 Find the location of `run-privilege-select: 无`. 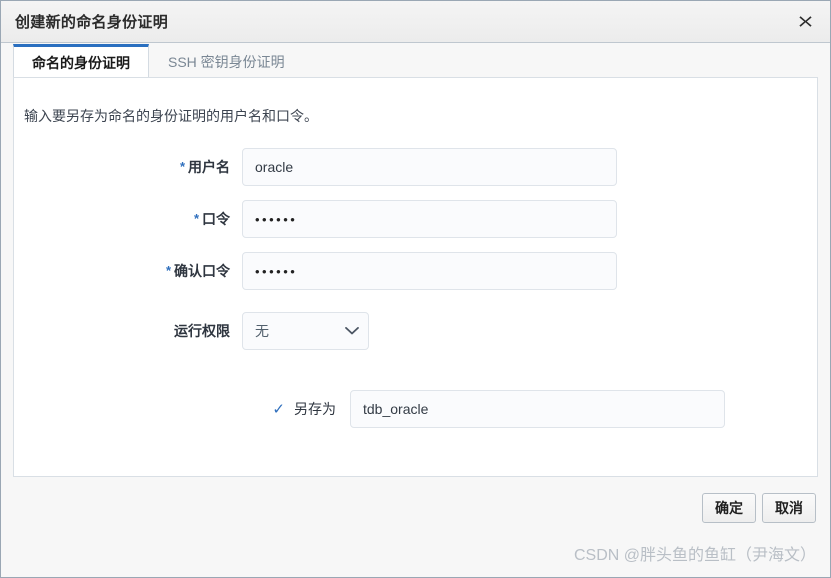

run-privilege-select: 无 is located at coordinates (305, 331).